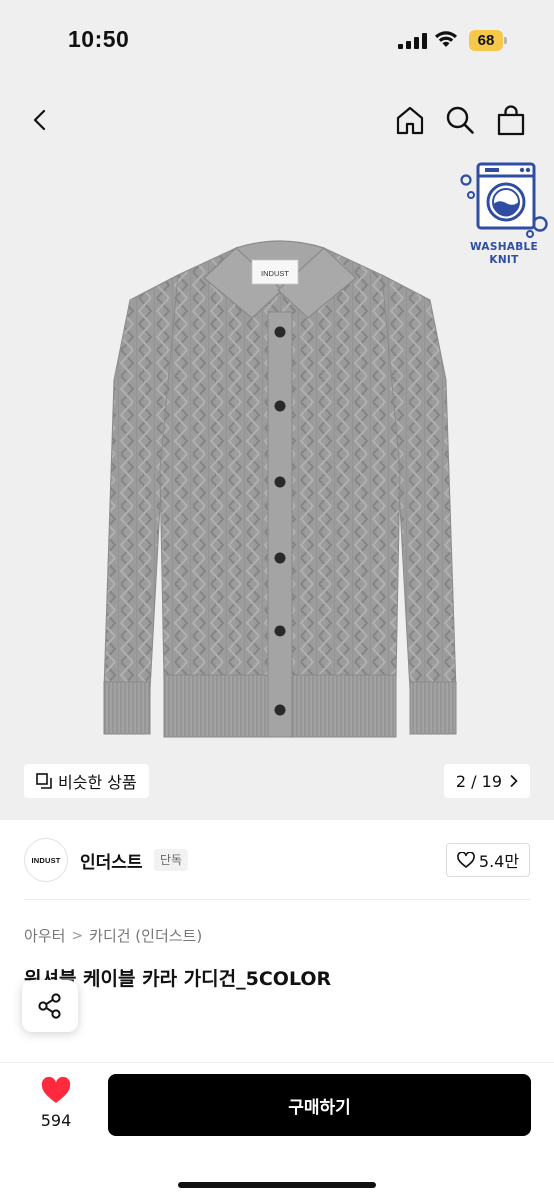 The image size is (554, 1200). I want to click on breadcrumb-category: 아우터, so click(44, 935).